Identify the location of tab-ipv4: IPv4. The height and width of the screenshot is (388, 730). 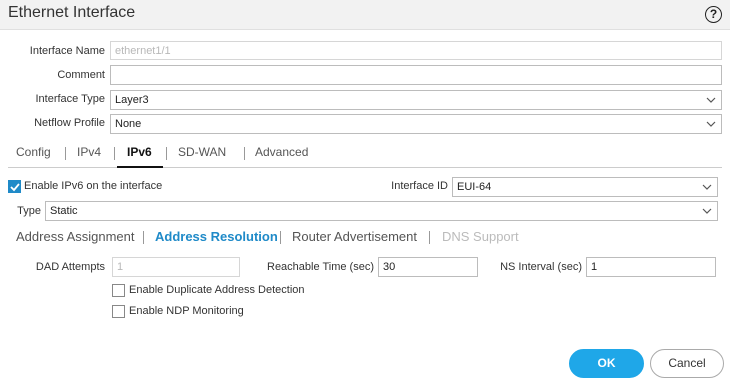
(89, 152).